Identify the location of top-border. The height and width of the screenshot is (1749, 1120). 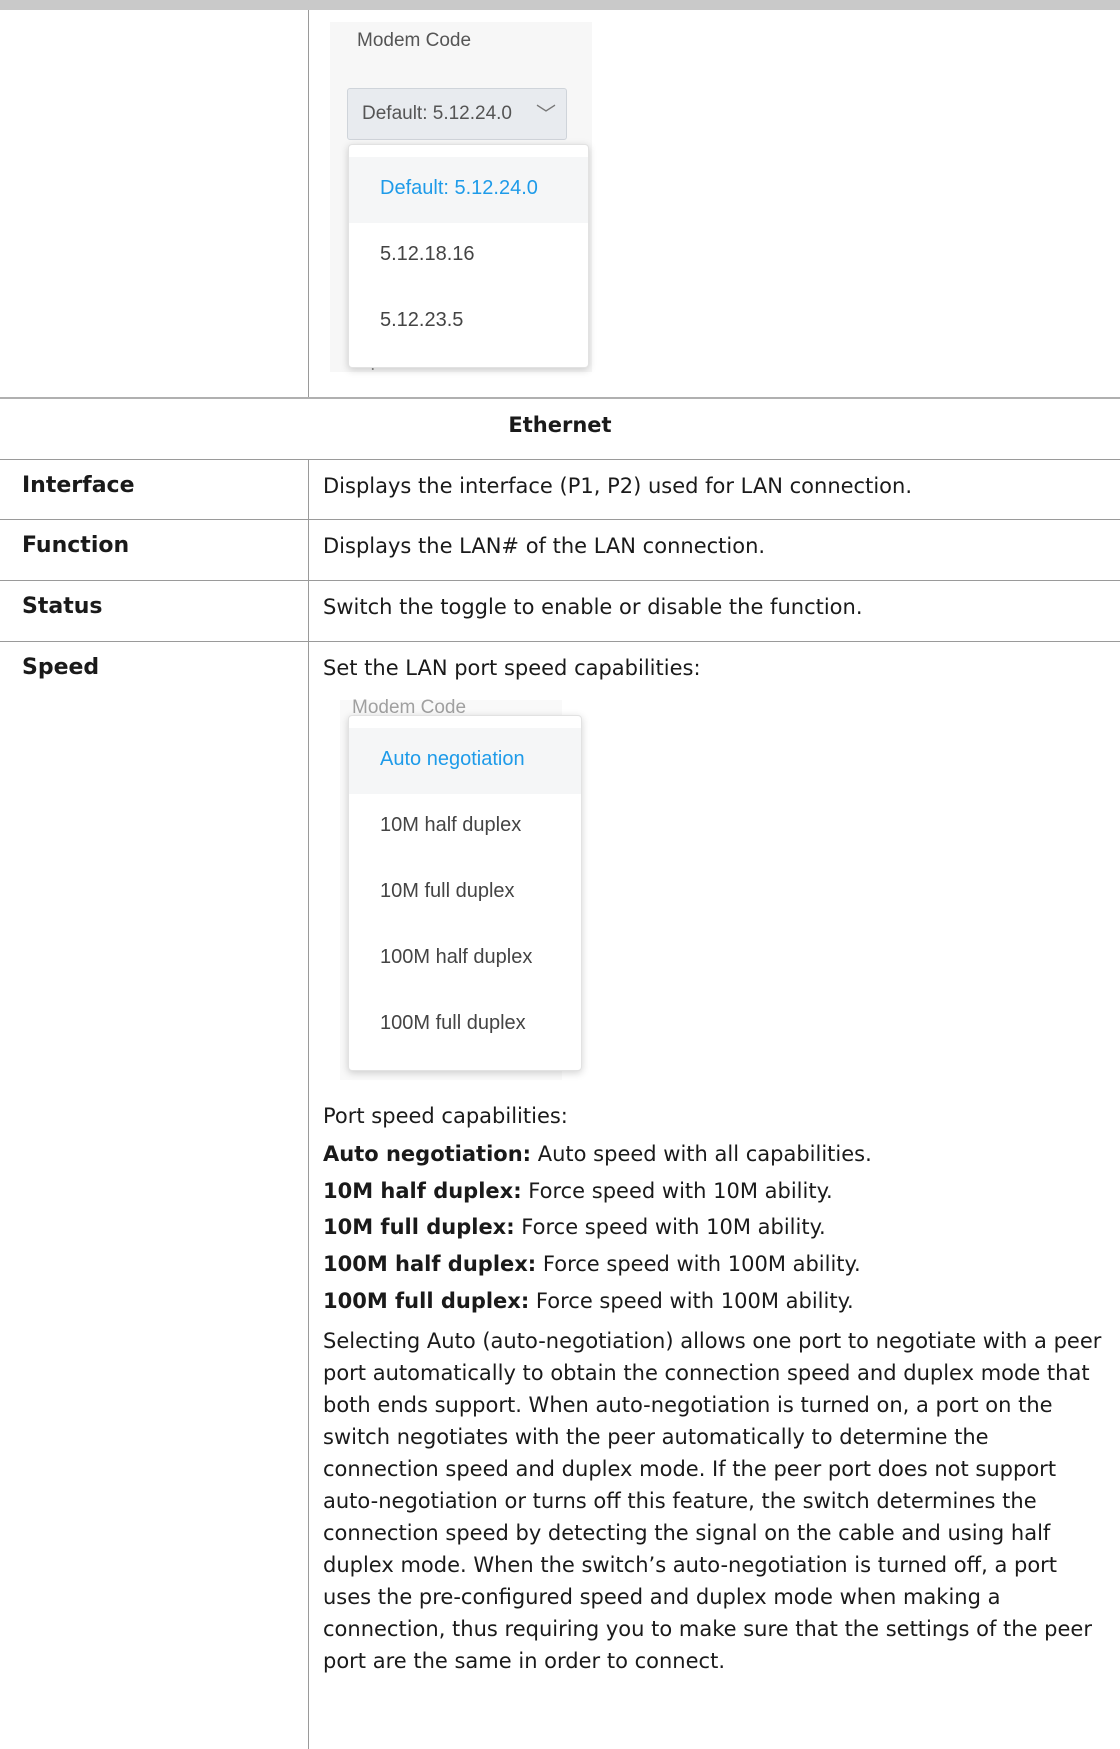
(560, 5).